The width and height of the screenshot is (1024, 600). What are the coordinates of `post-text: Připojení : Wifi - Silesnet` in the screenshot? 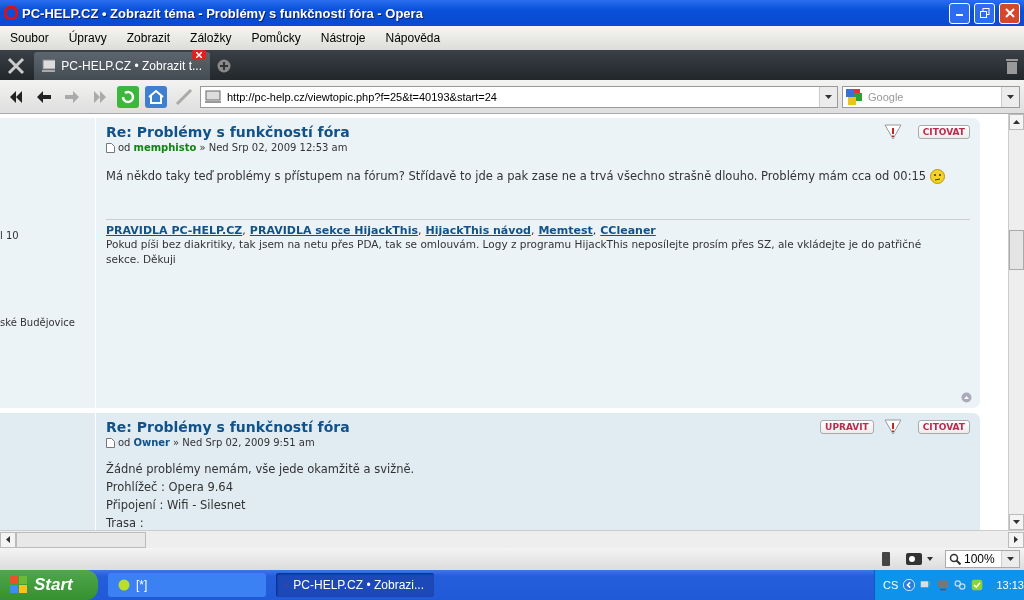 It's located at (176, 505).